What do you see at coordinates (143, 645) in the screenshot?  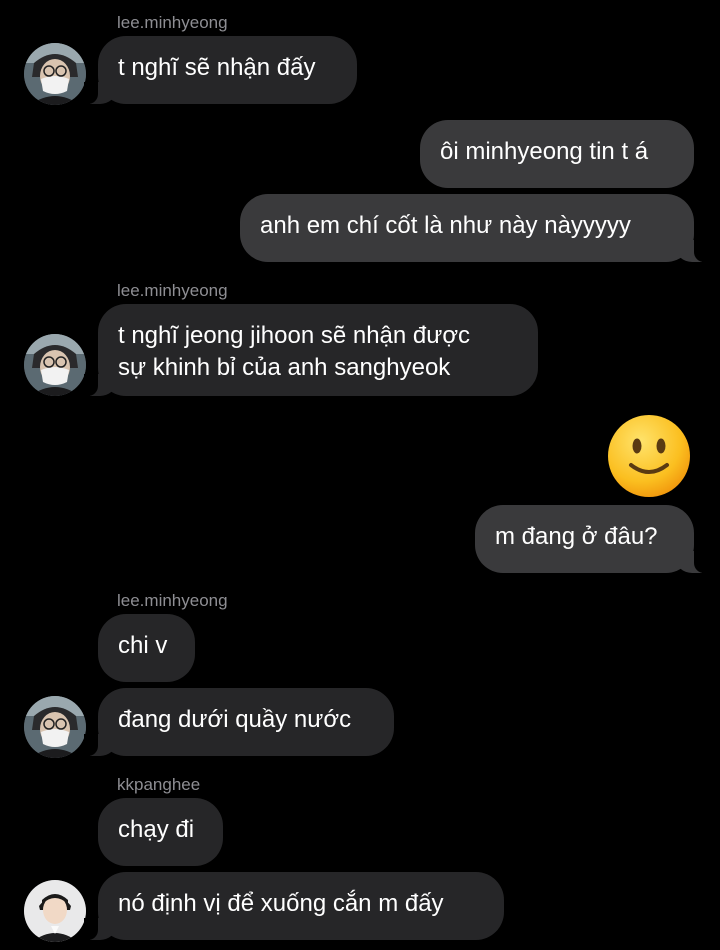 I see `message-text: chi v` at bounding box center [143, 645].